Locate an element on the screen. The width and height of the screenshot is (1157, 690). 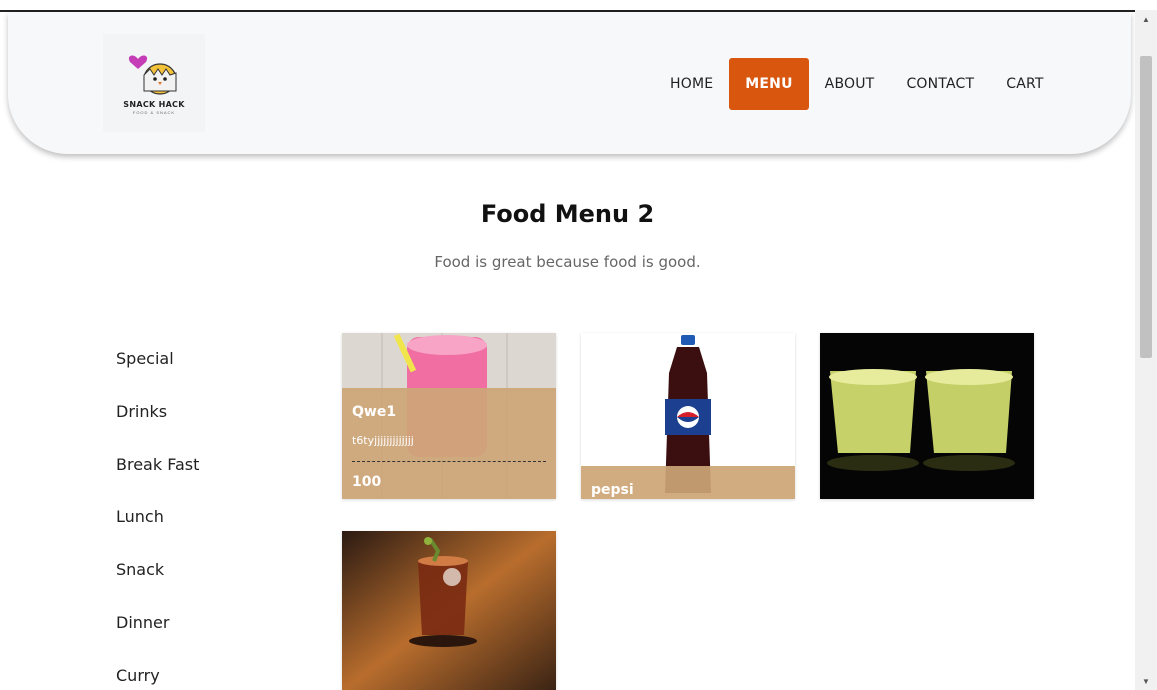
food-card: Qwe1 t6tyjjjjjjjjjjjjj 100 is located at coordinates (449, 416).